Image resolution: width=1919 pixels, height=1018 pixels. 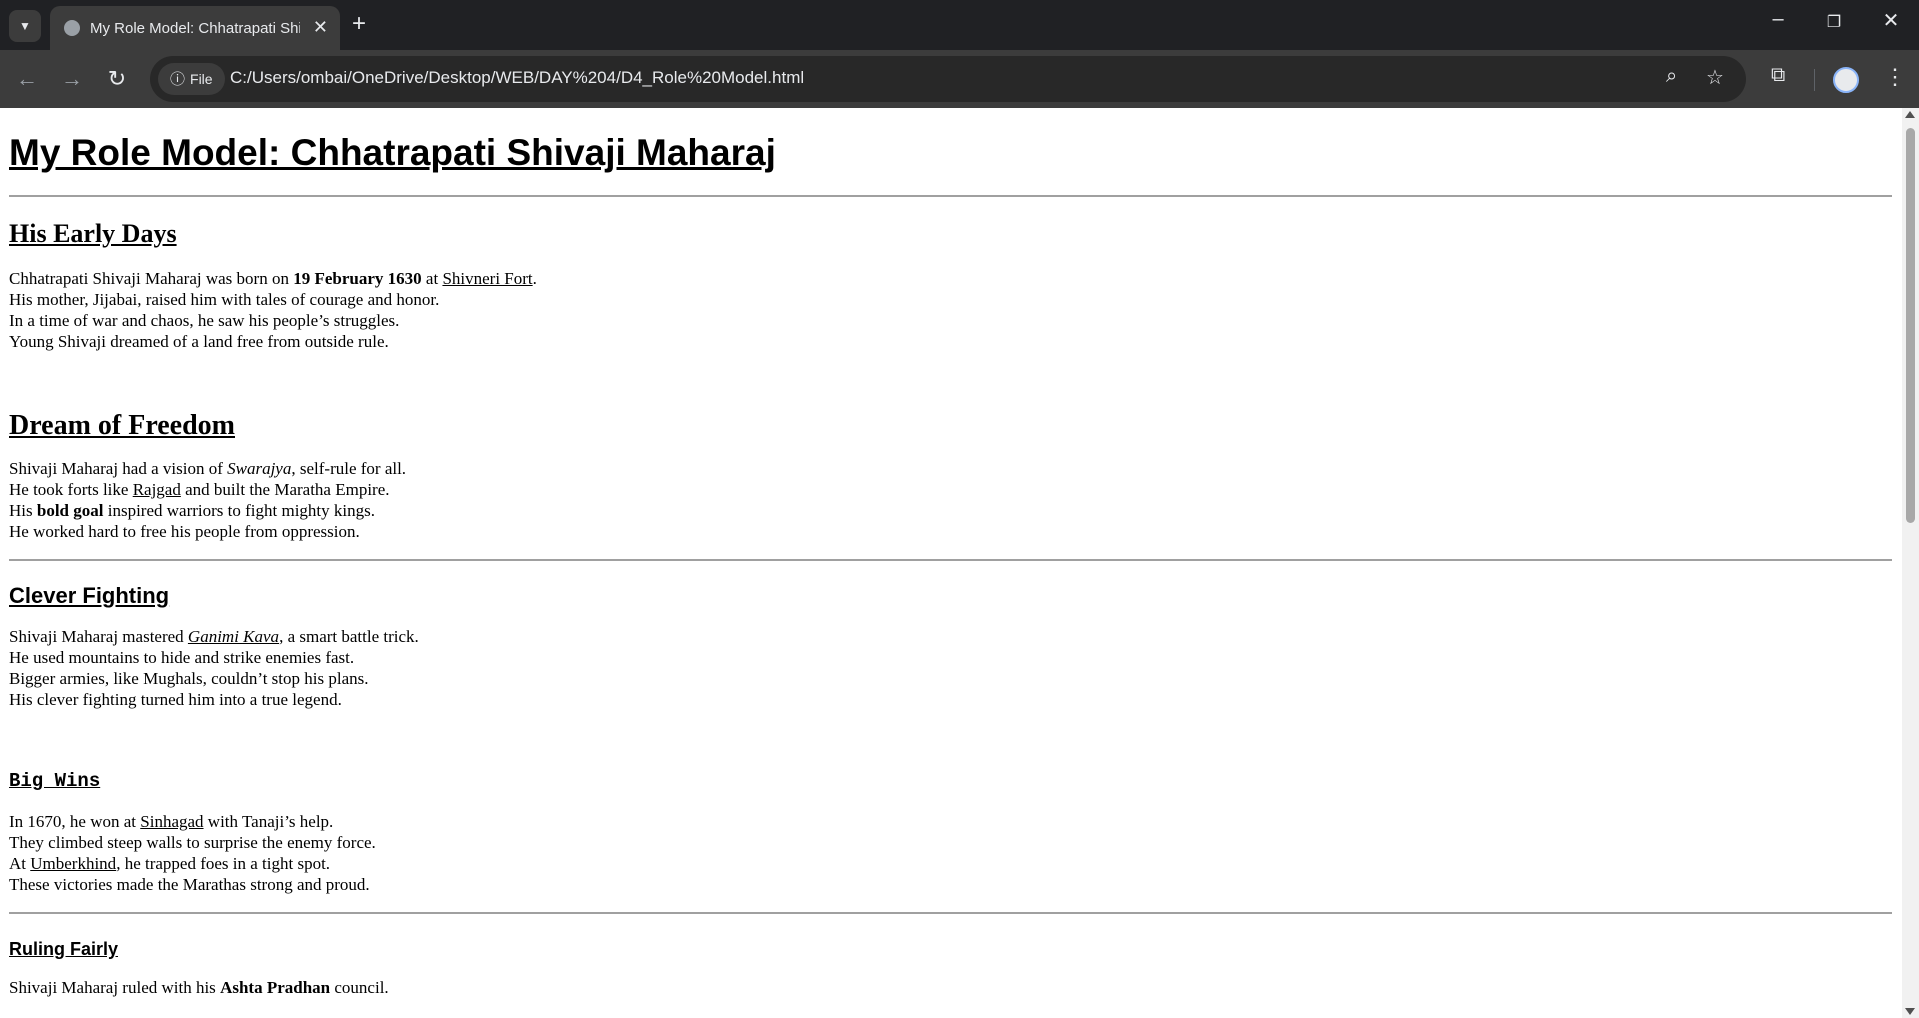 What do you see at coordinates (64, 949) in the screenshot?
I see `ruling-heading: Ruling Fairly` at bounding box center [64, 949].